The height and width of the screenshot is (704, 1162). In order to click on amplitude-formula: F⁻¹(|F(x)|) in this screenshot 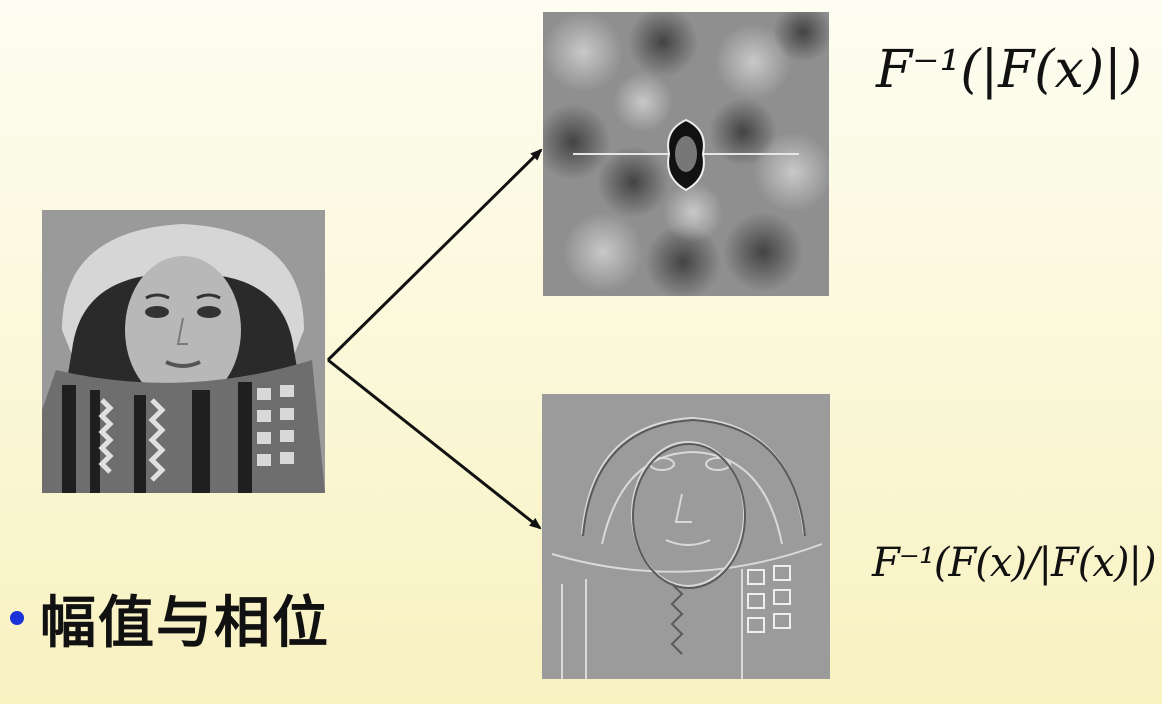, I will do `click(1009, 70)`.